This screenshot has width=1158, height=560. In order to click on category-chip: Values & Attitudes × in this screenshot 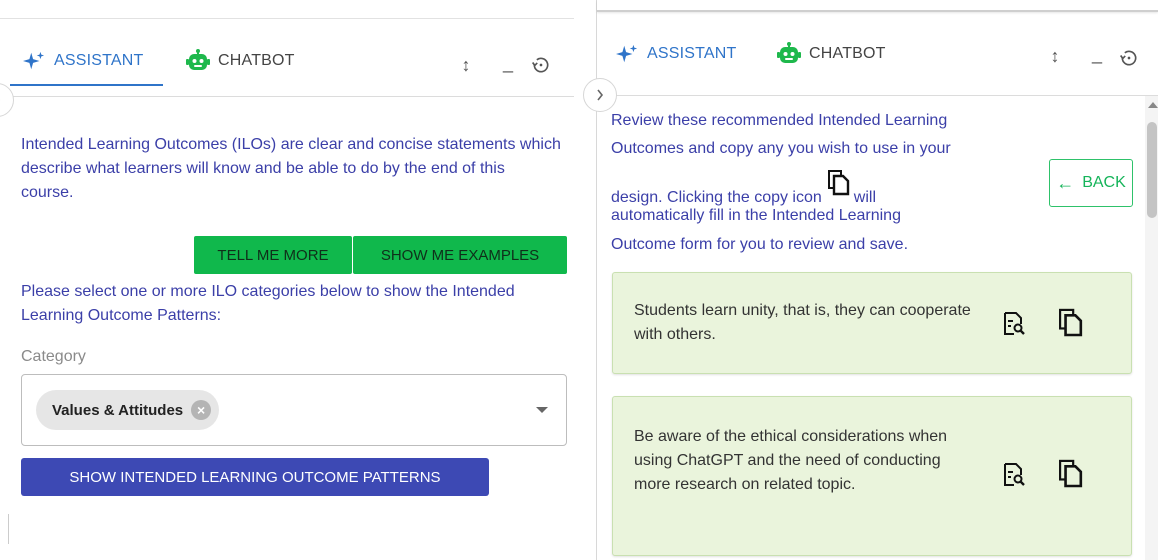, I will do `click(128, 410)`.